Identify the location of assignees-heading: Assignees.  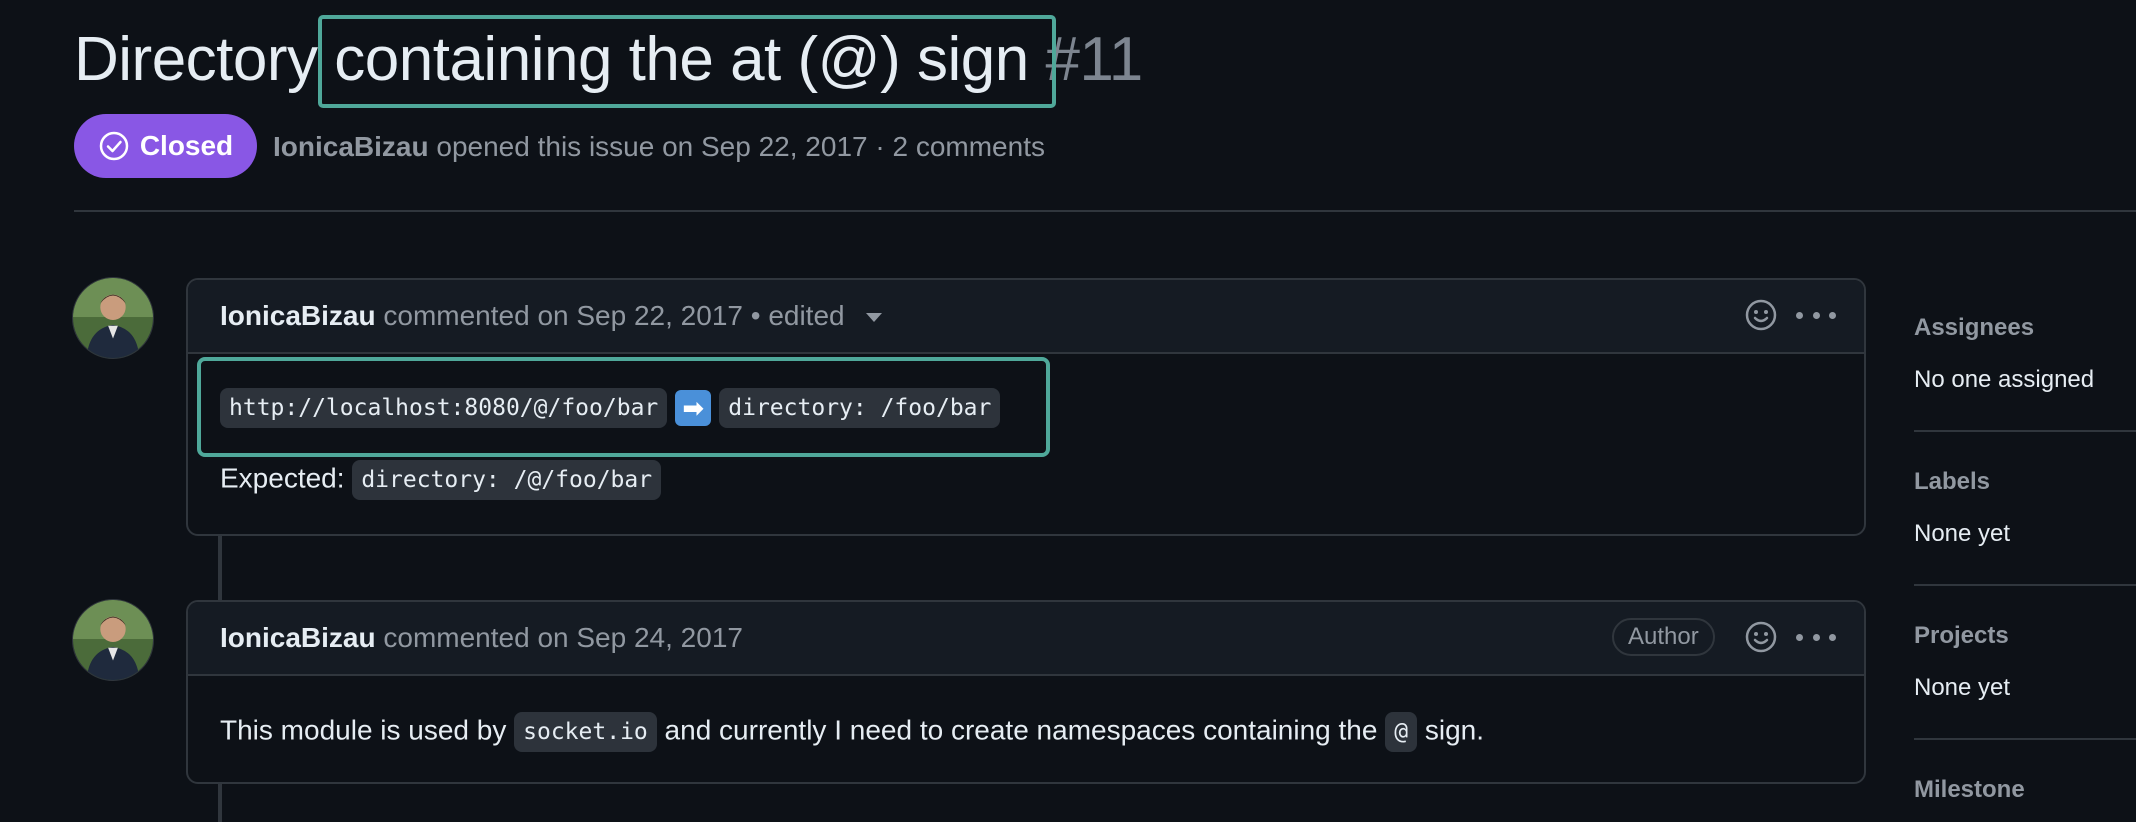
(2025, 328).